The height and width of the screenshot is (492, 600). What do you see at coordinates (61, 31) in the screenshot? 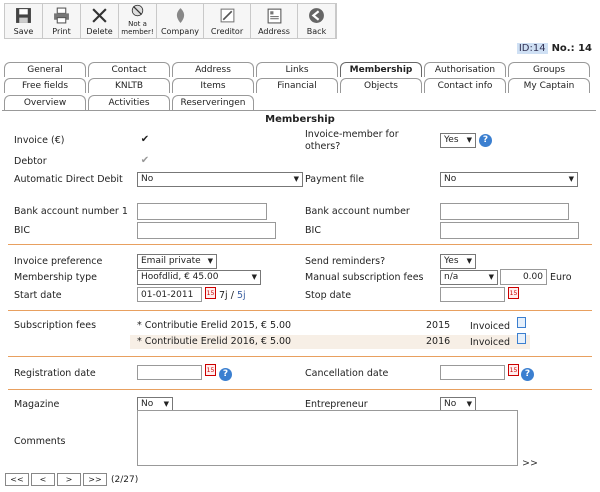
I see `print-label: Print` at bounding box center [61, 31].